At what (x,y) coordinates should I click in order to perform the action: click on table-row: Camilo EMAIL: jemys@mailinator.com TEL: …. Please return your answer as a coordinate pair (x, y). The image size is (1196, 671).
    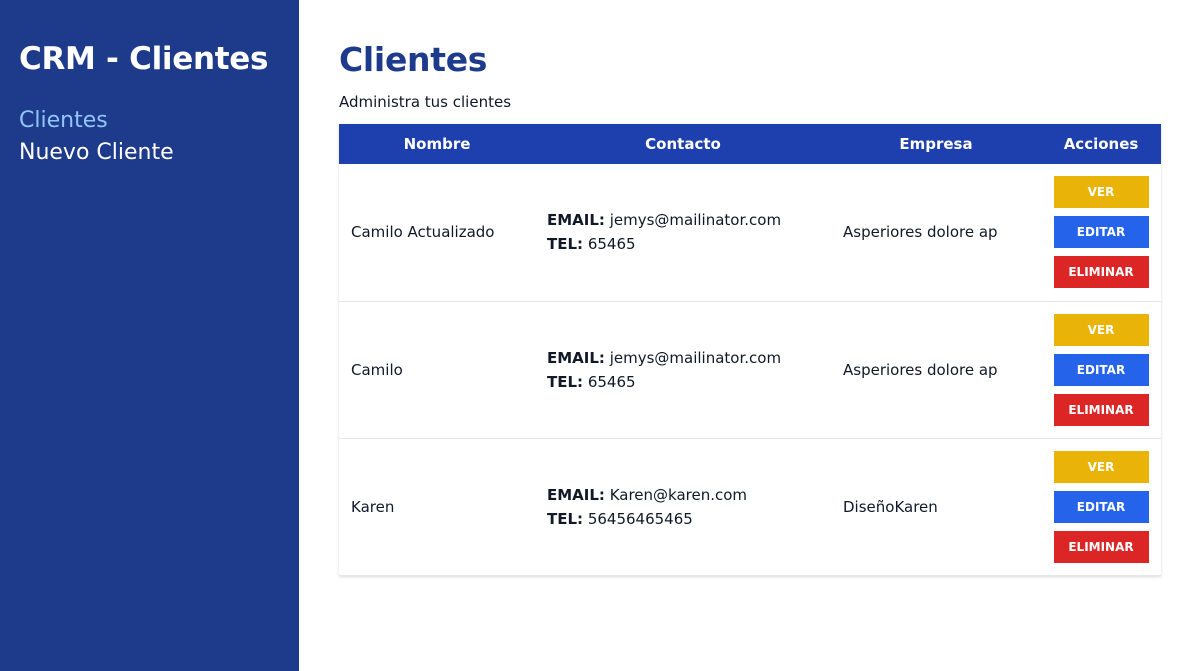
    Looking at the image, I should click on (750, 370).